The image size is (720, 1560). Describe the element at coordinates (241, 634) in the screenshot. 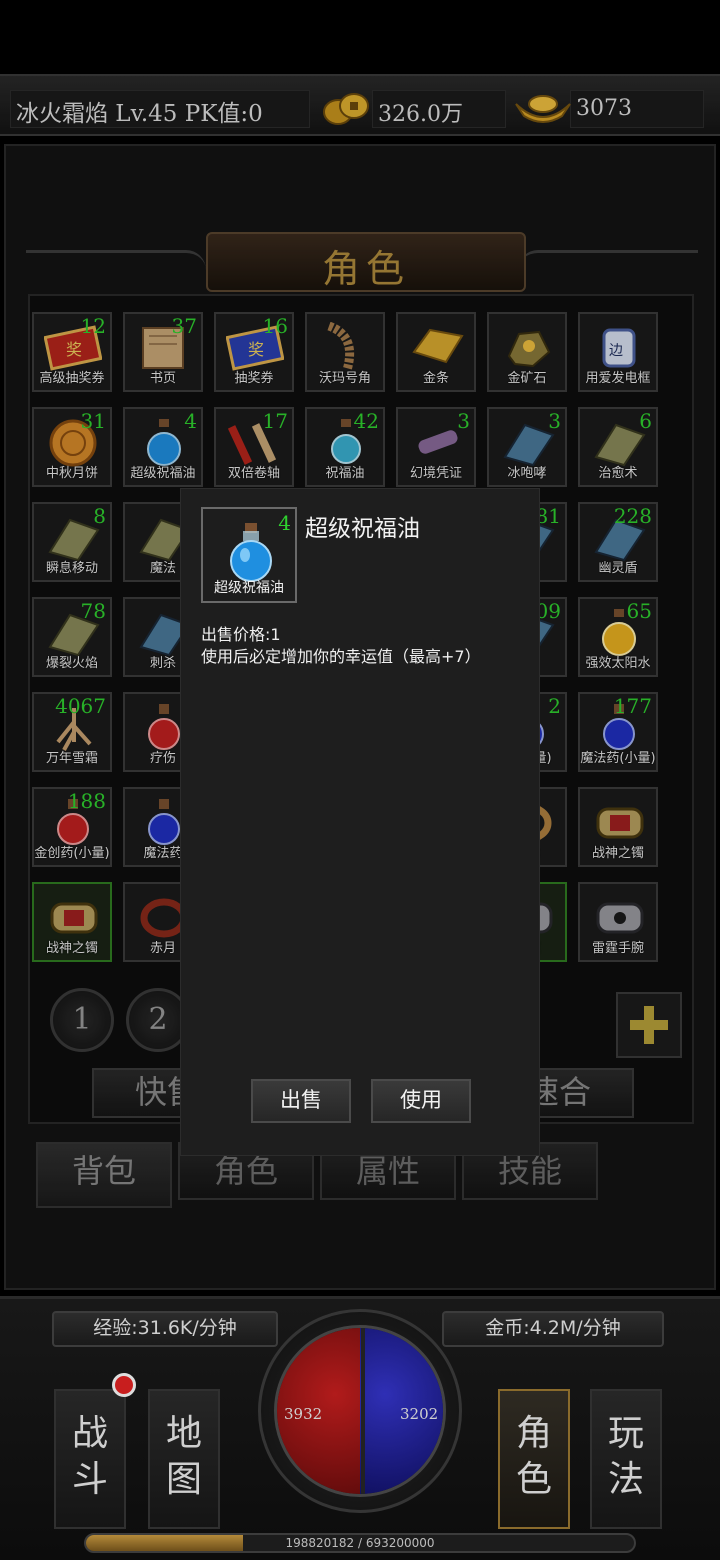

I see `sell-price: 出售价格:1` at that location.